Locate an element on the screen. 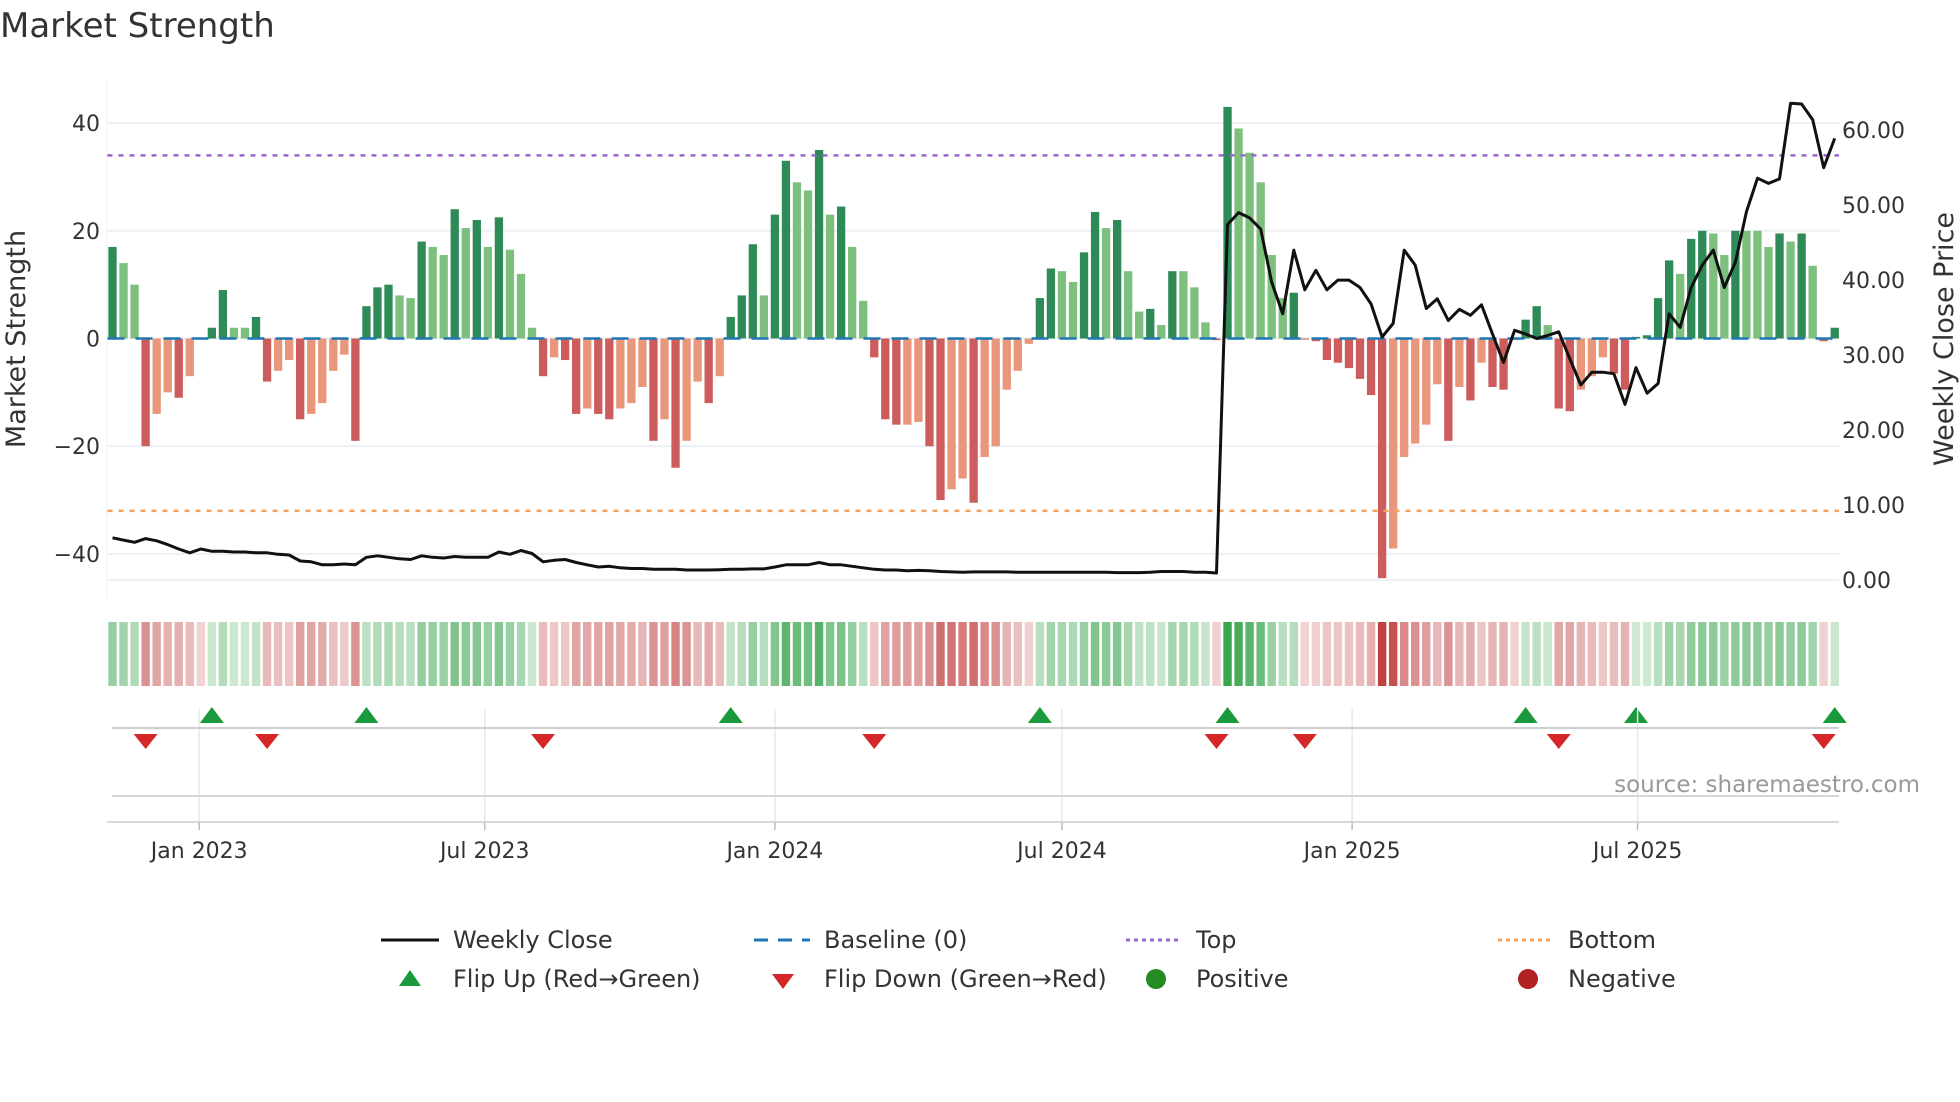 The width and height of the screenshot is (1960, 1102). legend-negative: Negative is located at coordinates (1587, 979).